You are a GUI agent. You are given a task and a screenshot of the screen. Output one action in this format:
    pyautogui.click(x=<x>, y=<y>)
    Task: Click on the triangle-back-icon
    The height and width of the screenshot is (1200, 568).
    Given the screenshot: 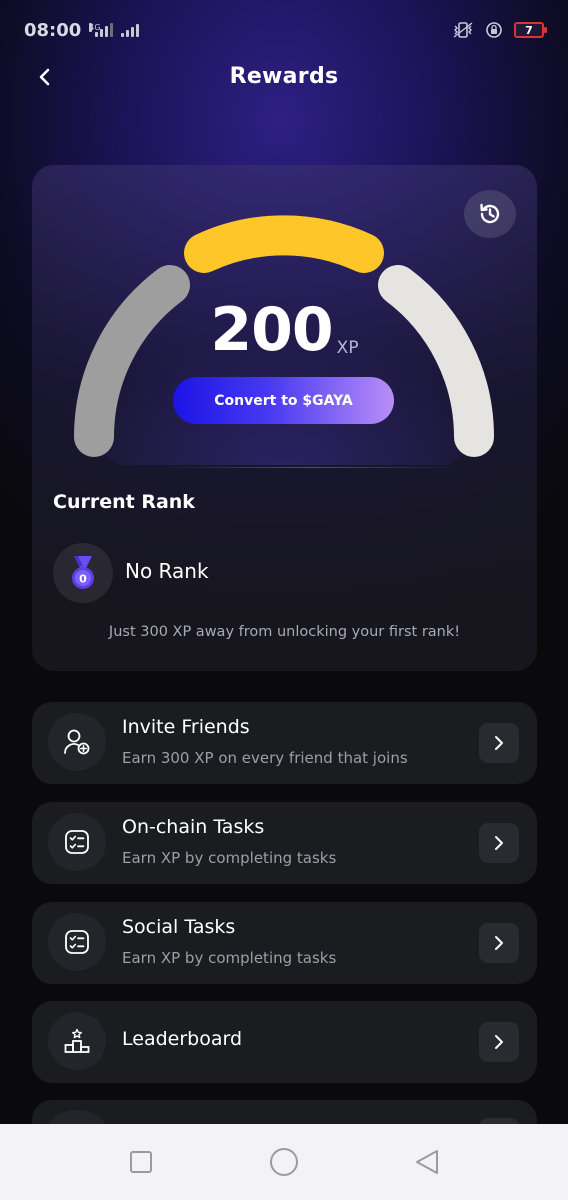 What is the action you would take?
    pyautogui.click(x=426, y=1162)
    